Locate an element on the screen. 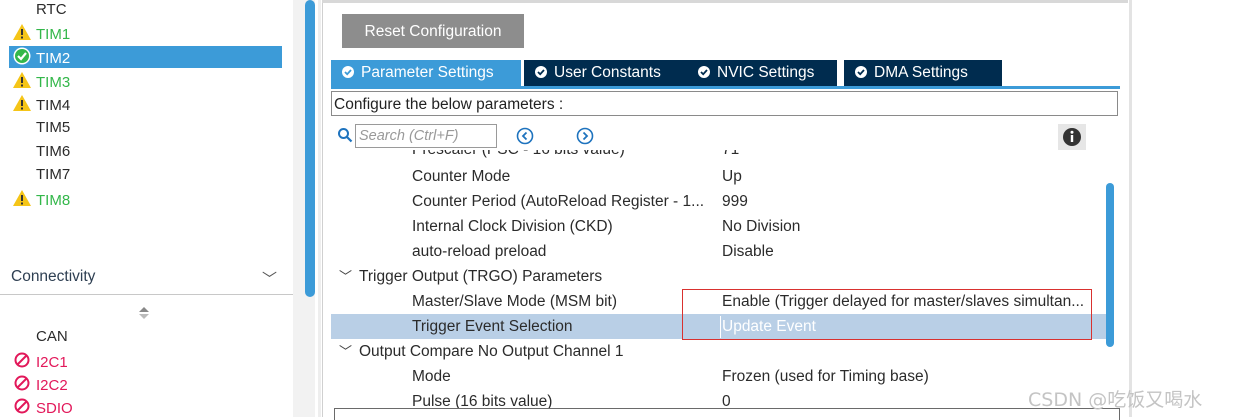 The height and width of the screenshot is (420, 1238). tree-item-tim5: TIM5 is located at coordinates (41, 128).